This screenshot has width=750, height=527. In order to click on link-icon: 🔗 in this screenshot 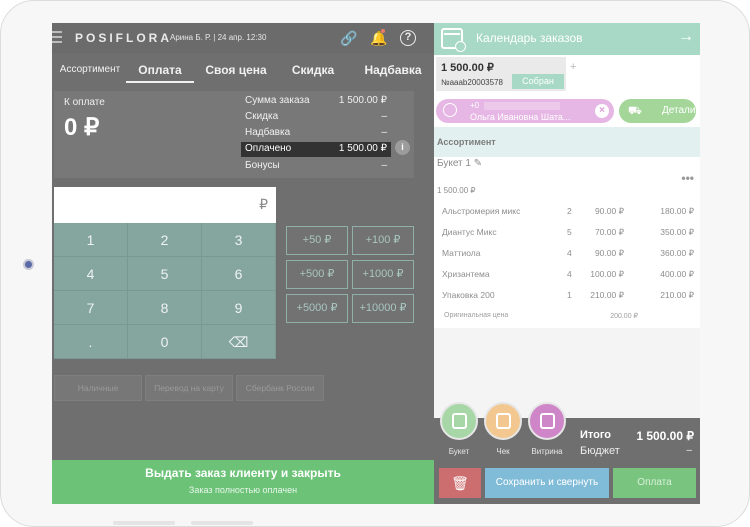, I will do `click(349, 38)`.